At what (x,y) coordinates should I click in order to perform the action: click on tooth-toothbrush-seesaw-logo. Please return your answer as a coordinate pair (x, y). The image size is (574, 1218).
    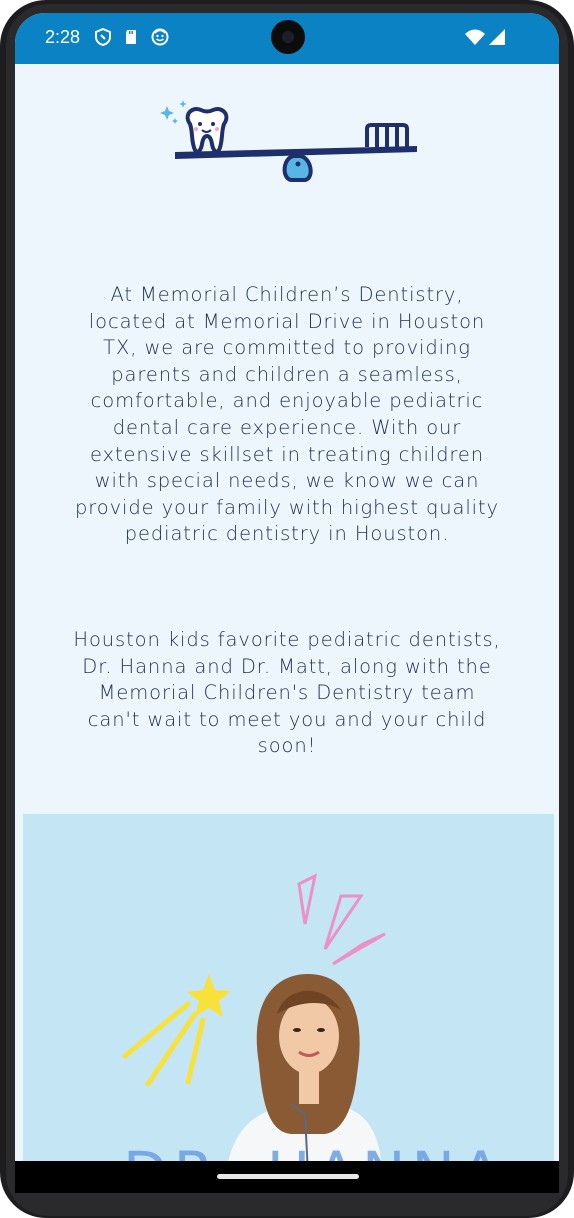
    Looking at the image, I should click on (288, 141).